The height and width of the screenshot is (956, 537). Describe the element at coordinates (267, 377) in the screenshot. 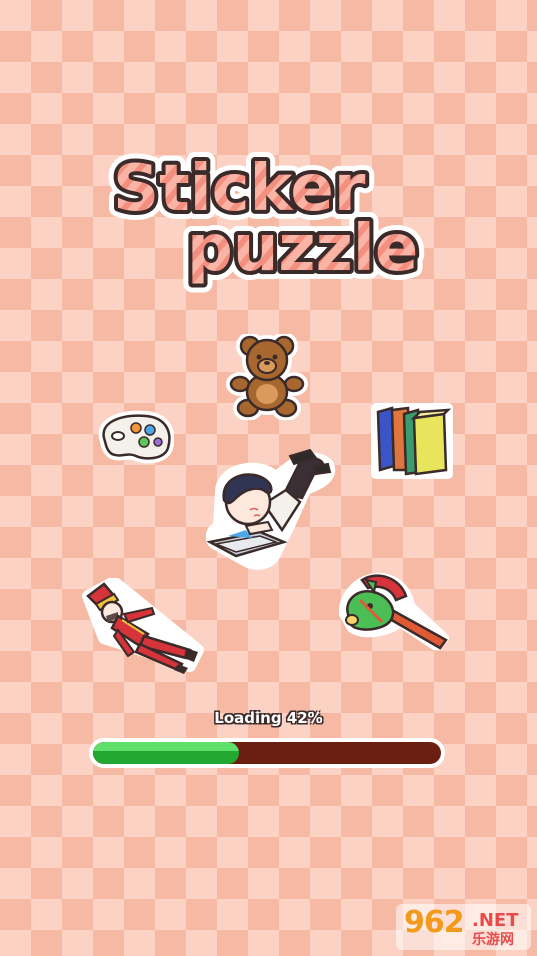

I see `teddy-bear-icon` at that location.